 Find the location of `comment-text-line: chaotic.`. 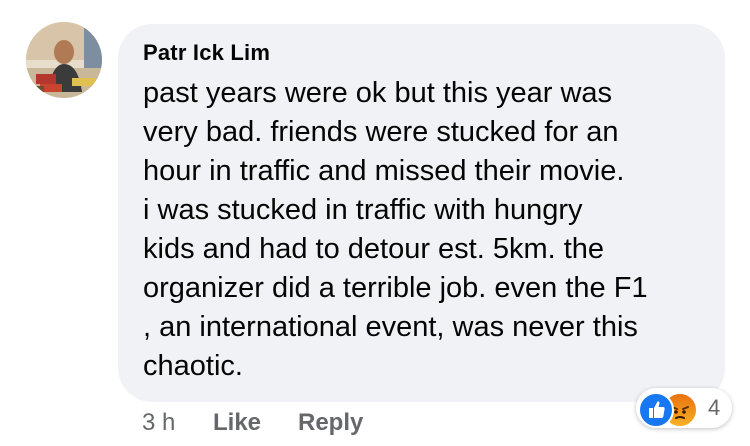

comment-text-line: chaotic. is located at coordinates (193, 366).